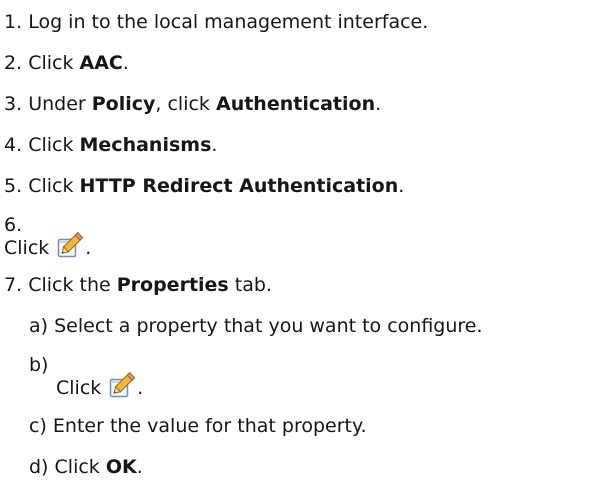 The width and height of the screenshot is (610, 494). I want to click on step-number: 2., so click(13, 63).